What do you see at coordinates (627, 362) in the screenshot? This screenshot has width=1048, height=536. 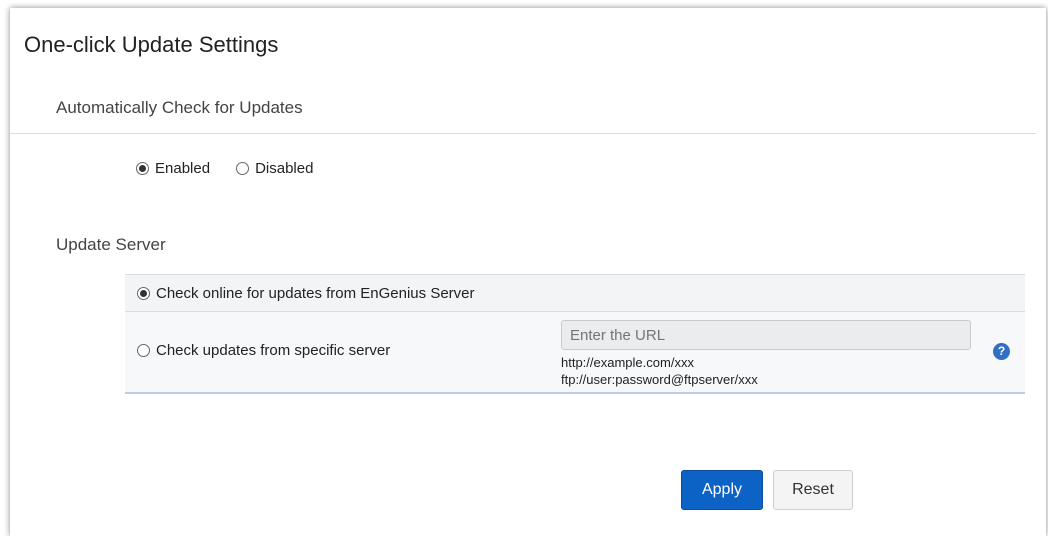 I see `hint-http: http://example.com/xxx` at bounding box center [627, 362].